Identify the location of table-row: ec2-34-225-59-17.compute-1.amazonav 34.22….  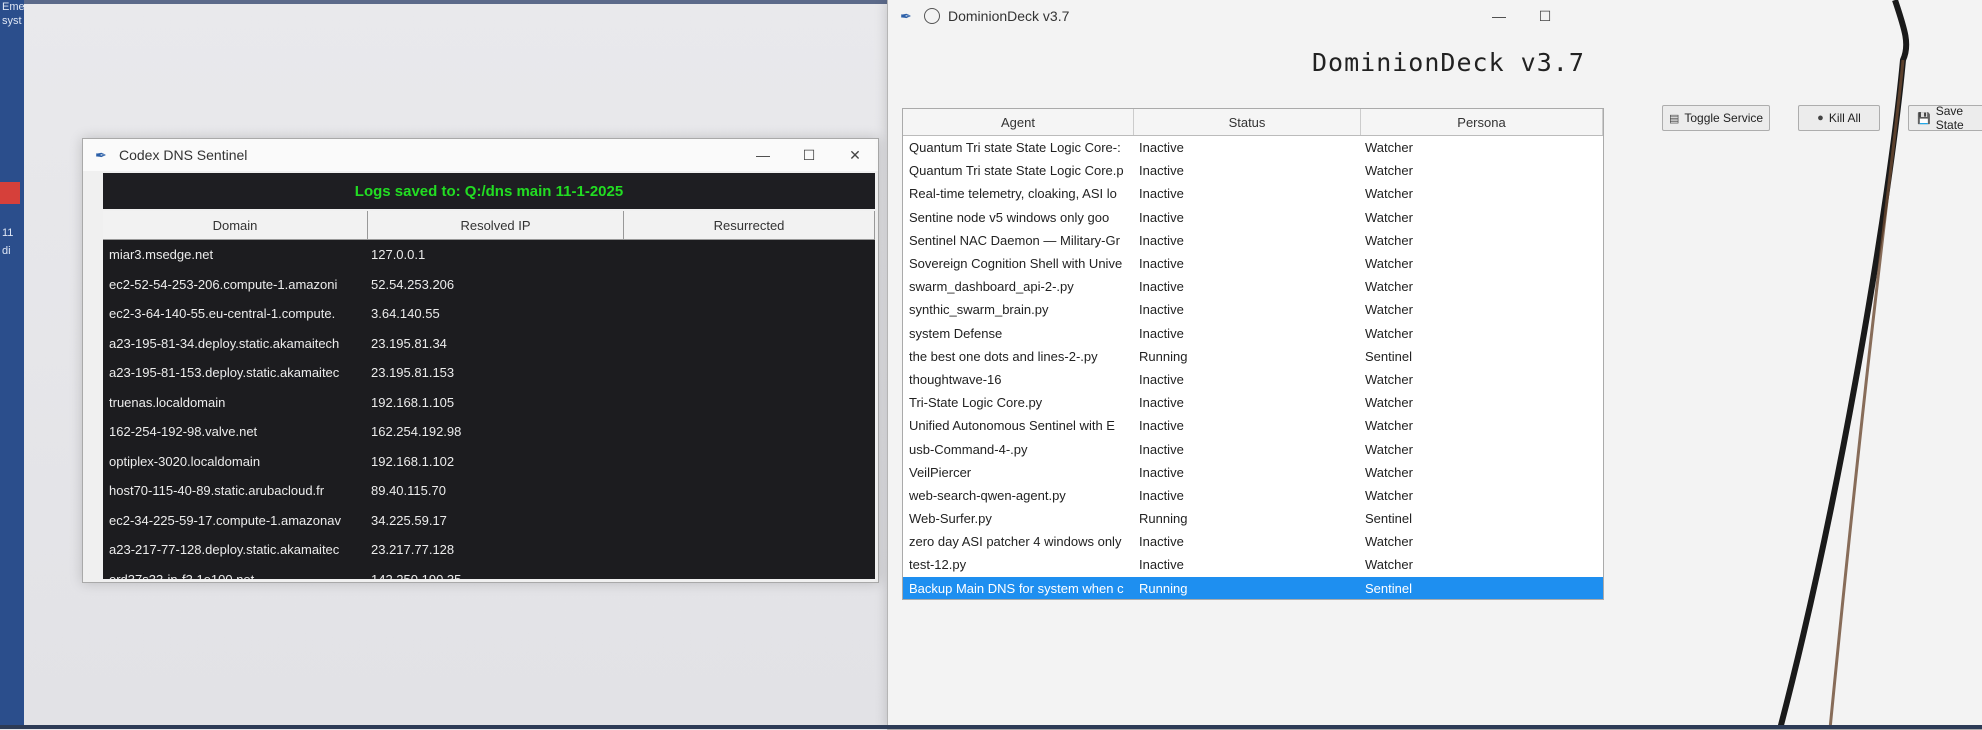
(489, 521).